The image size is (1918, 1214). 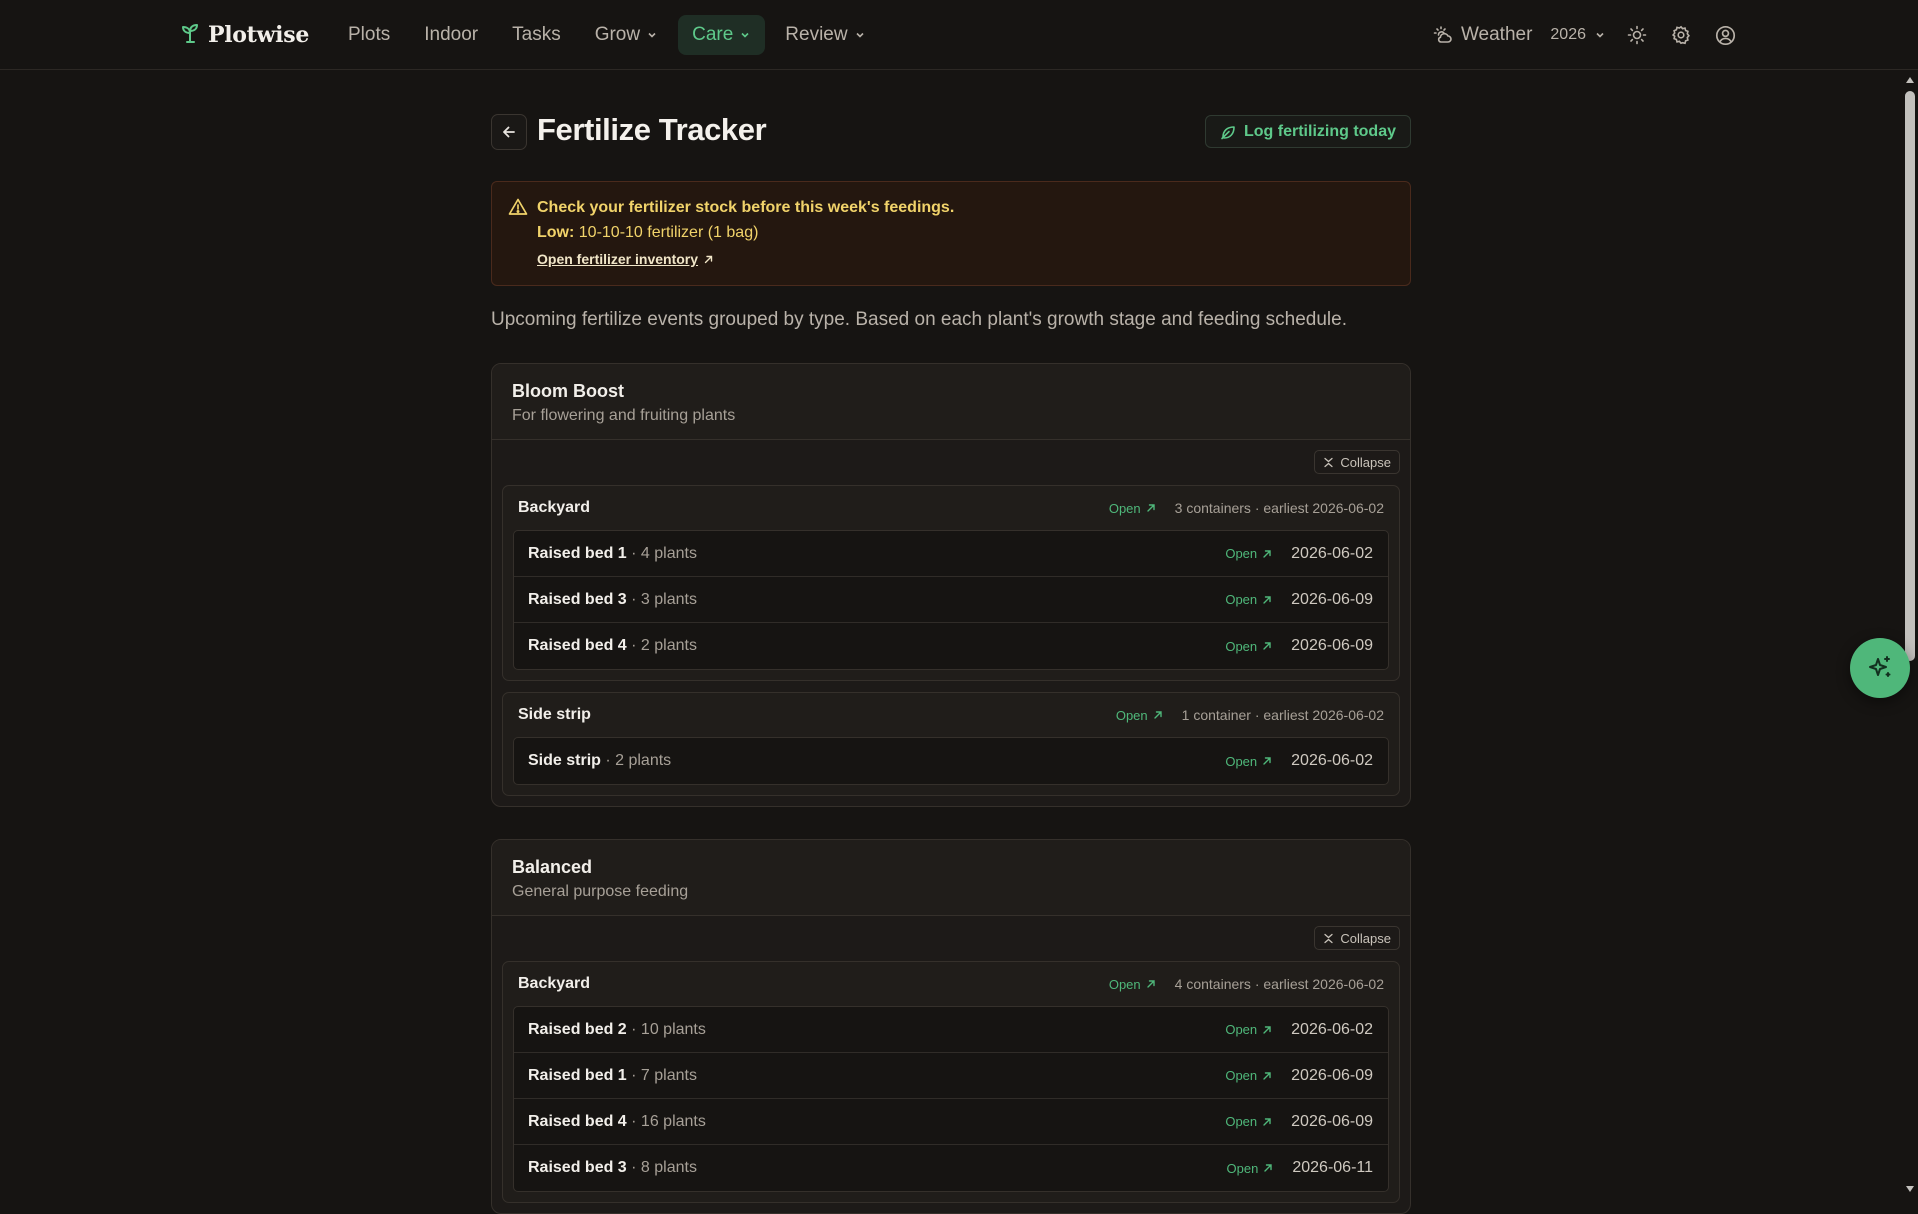 What do you see at coordinates (1910, 1189) in the screenshot?
I see `scroll-down-arrow-icon` at bounding box center [1910, 1189].